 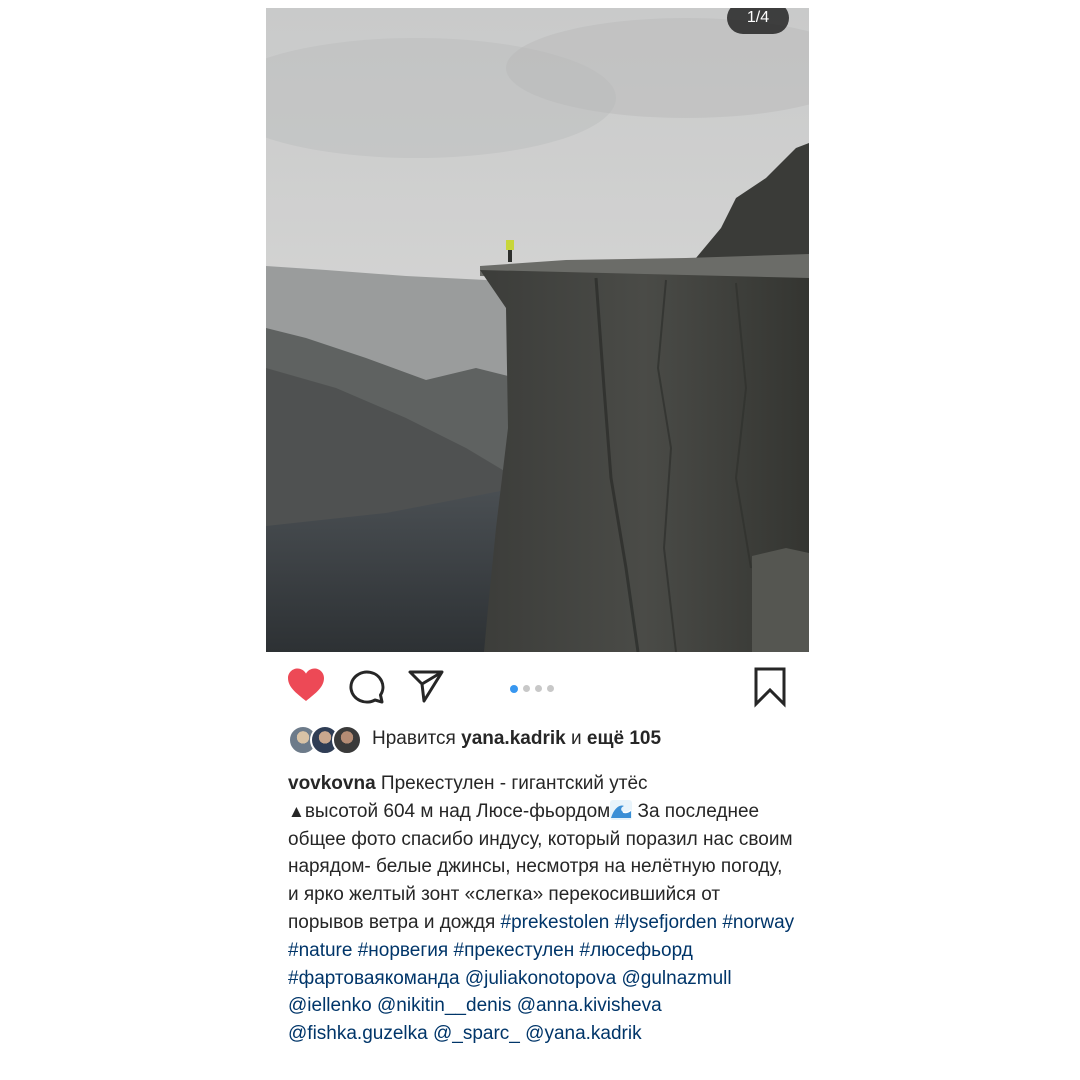 I want to click on save-button, so click(x=770, y=686).